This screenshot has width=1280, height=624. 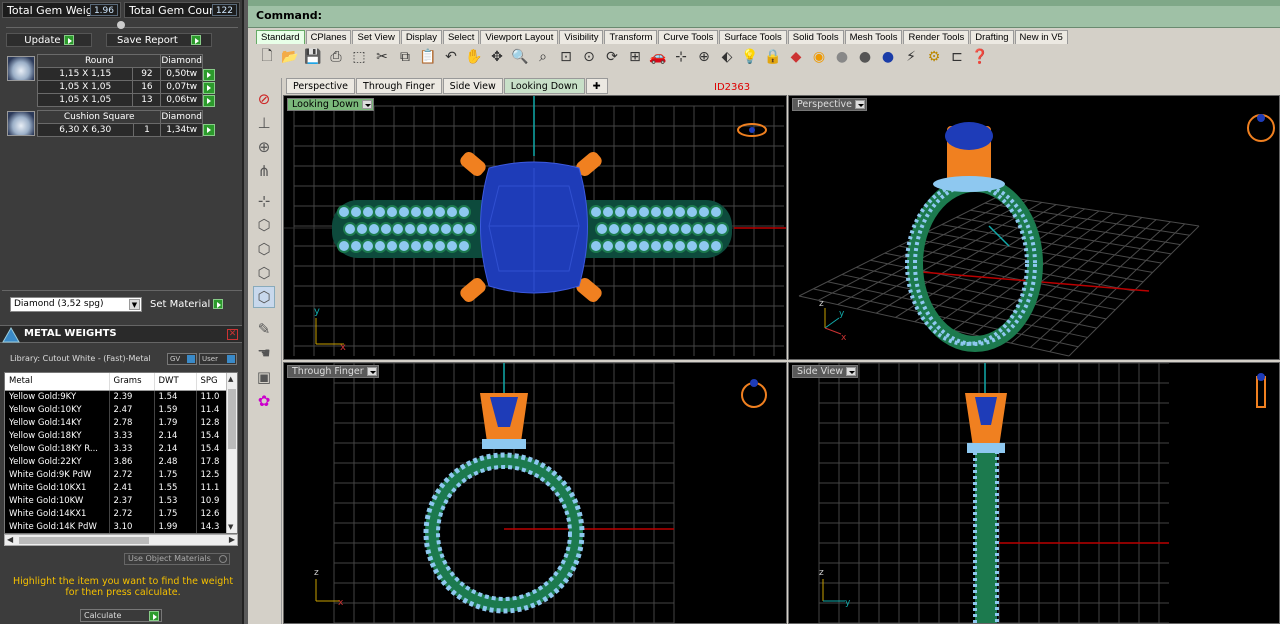 I want to click on zoom-icon: 🔍, so click(x=520, y=57).